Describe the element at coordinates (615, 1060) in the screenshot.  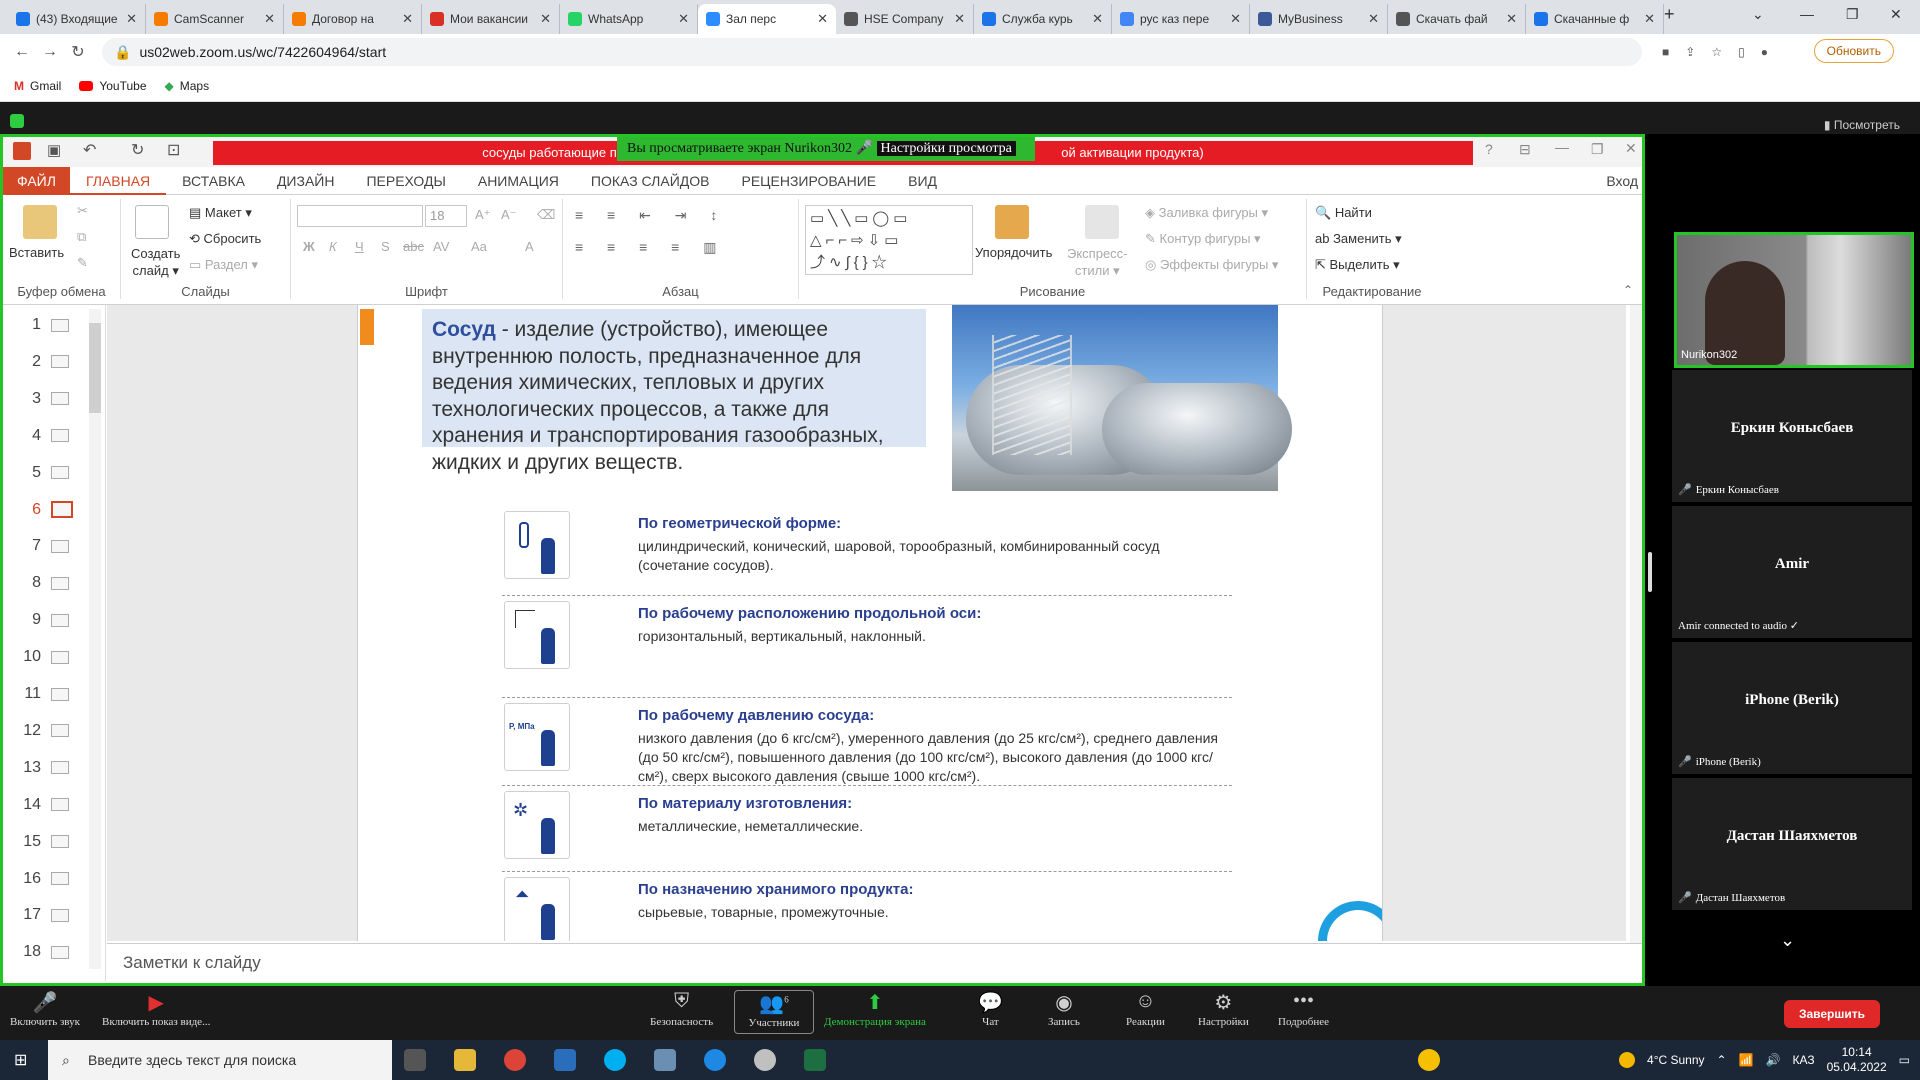
I see `skype-icon` at that location.